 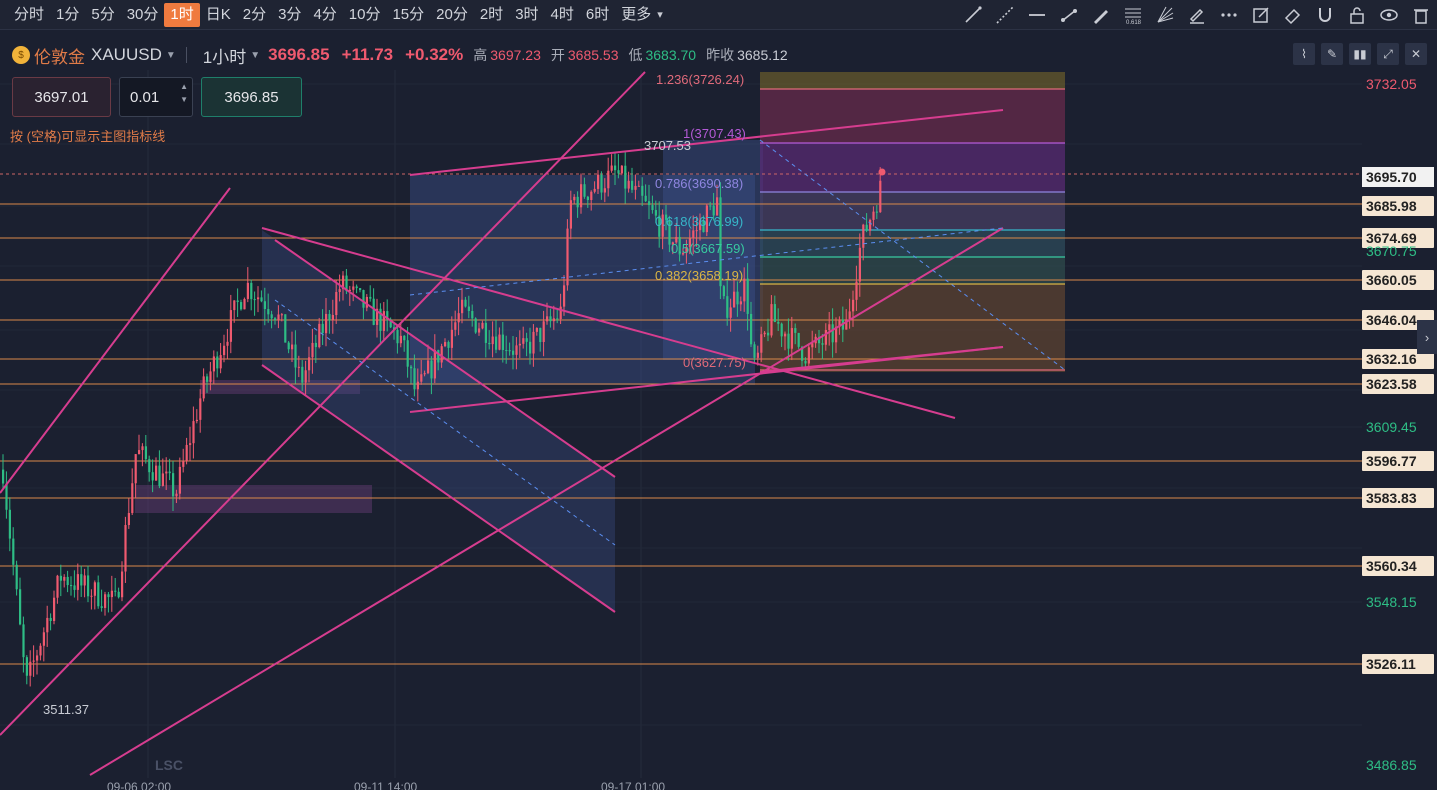 What do you see at coordinates (143, 15) in the screenshot?
I see `timeframe-3: 30分` at bounding box center [143, 15].